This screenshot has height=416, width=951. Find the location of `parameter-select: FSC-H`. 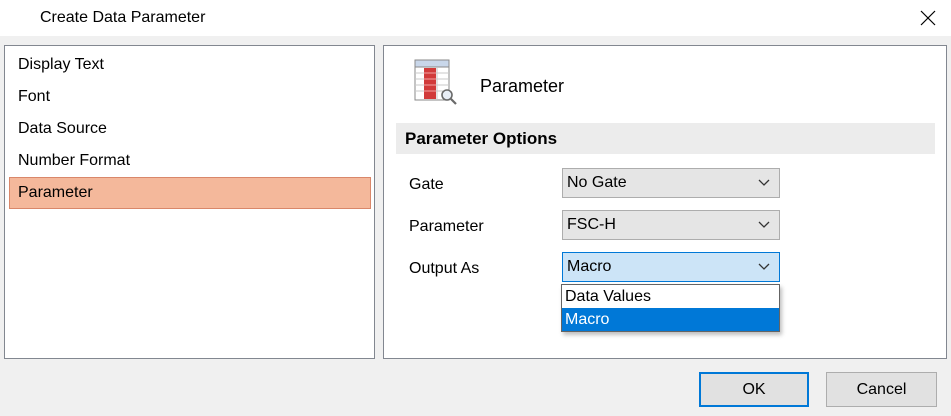

parameter-select: FSC-H is located at coordinates (671, 225).